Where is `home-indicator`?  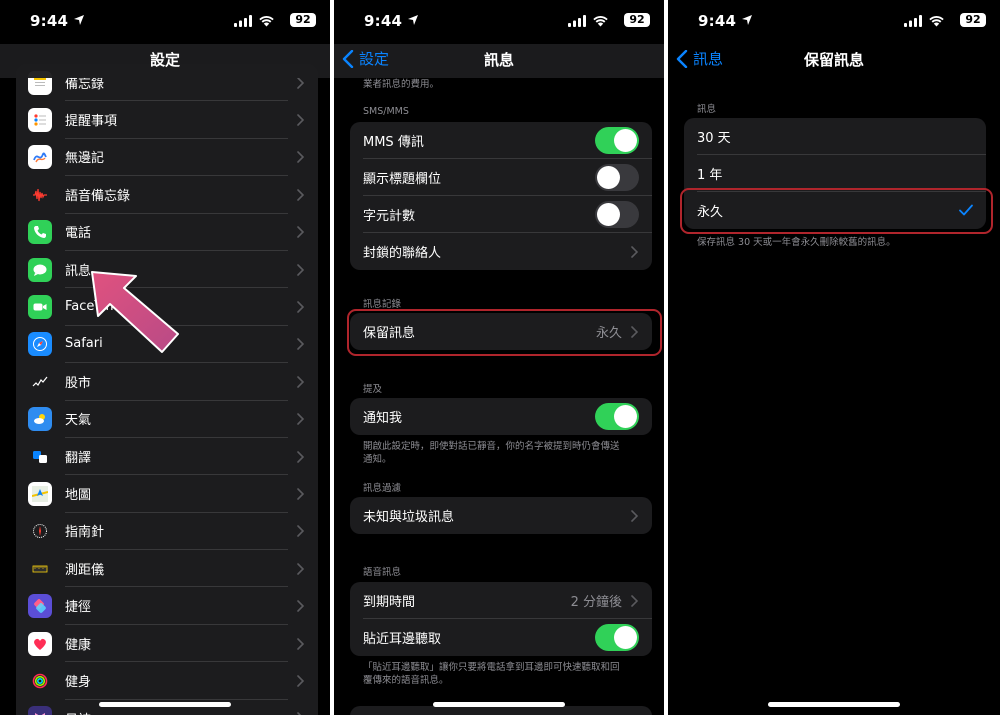 home-indicator is located at coordinates (834, 704).